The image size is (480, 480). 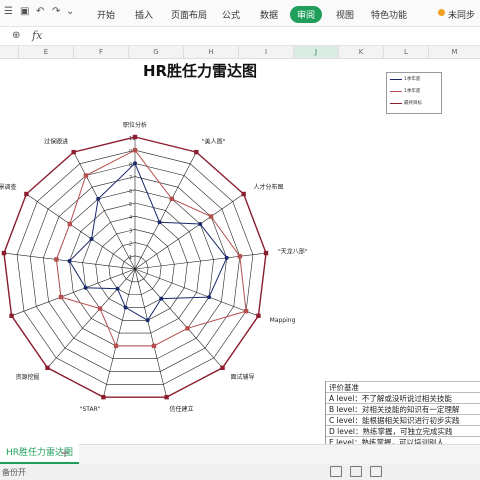 What do you see at coordinates (268, 36) in the screenshot?
I see `formula-input` at bounding box center [268, 36].